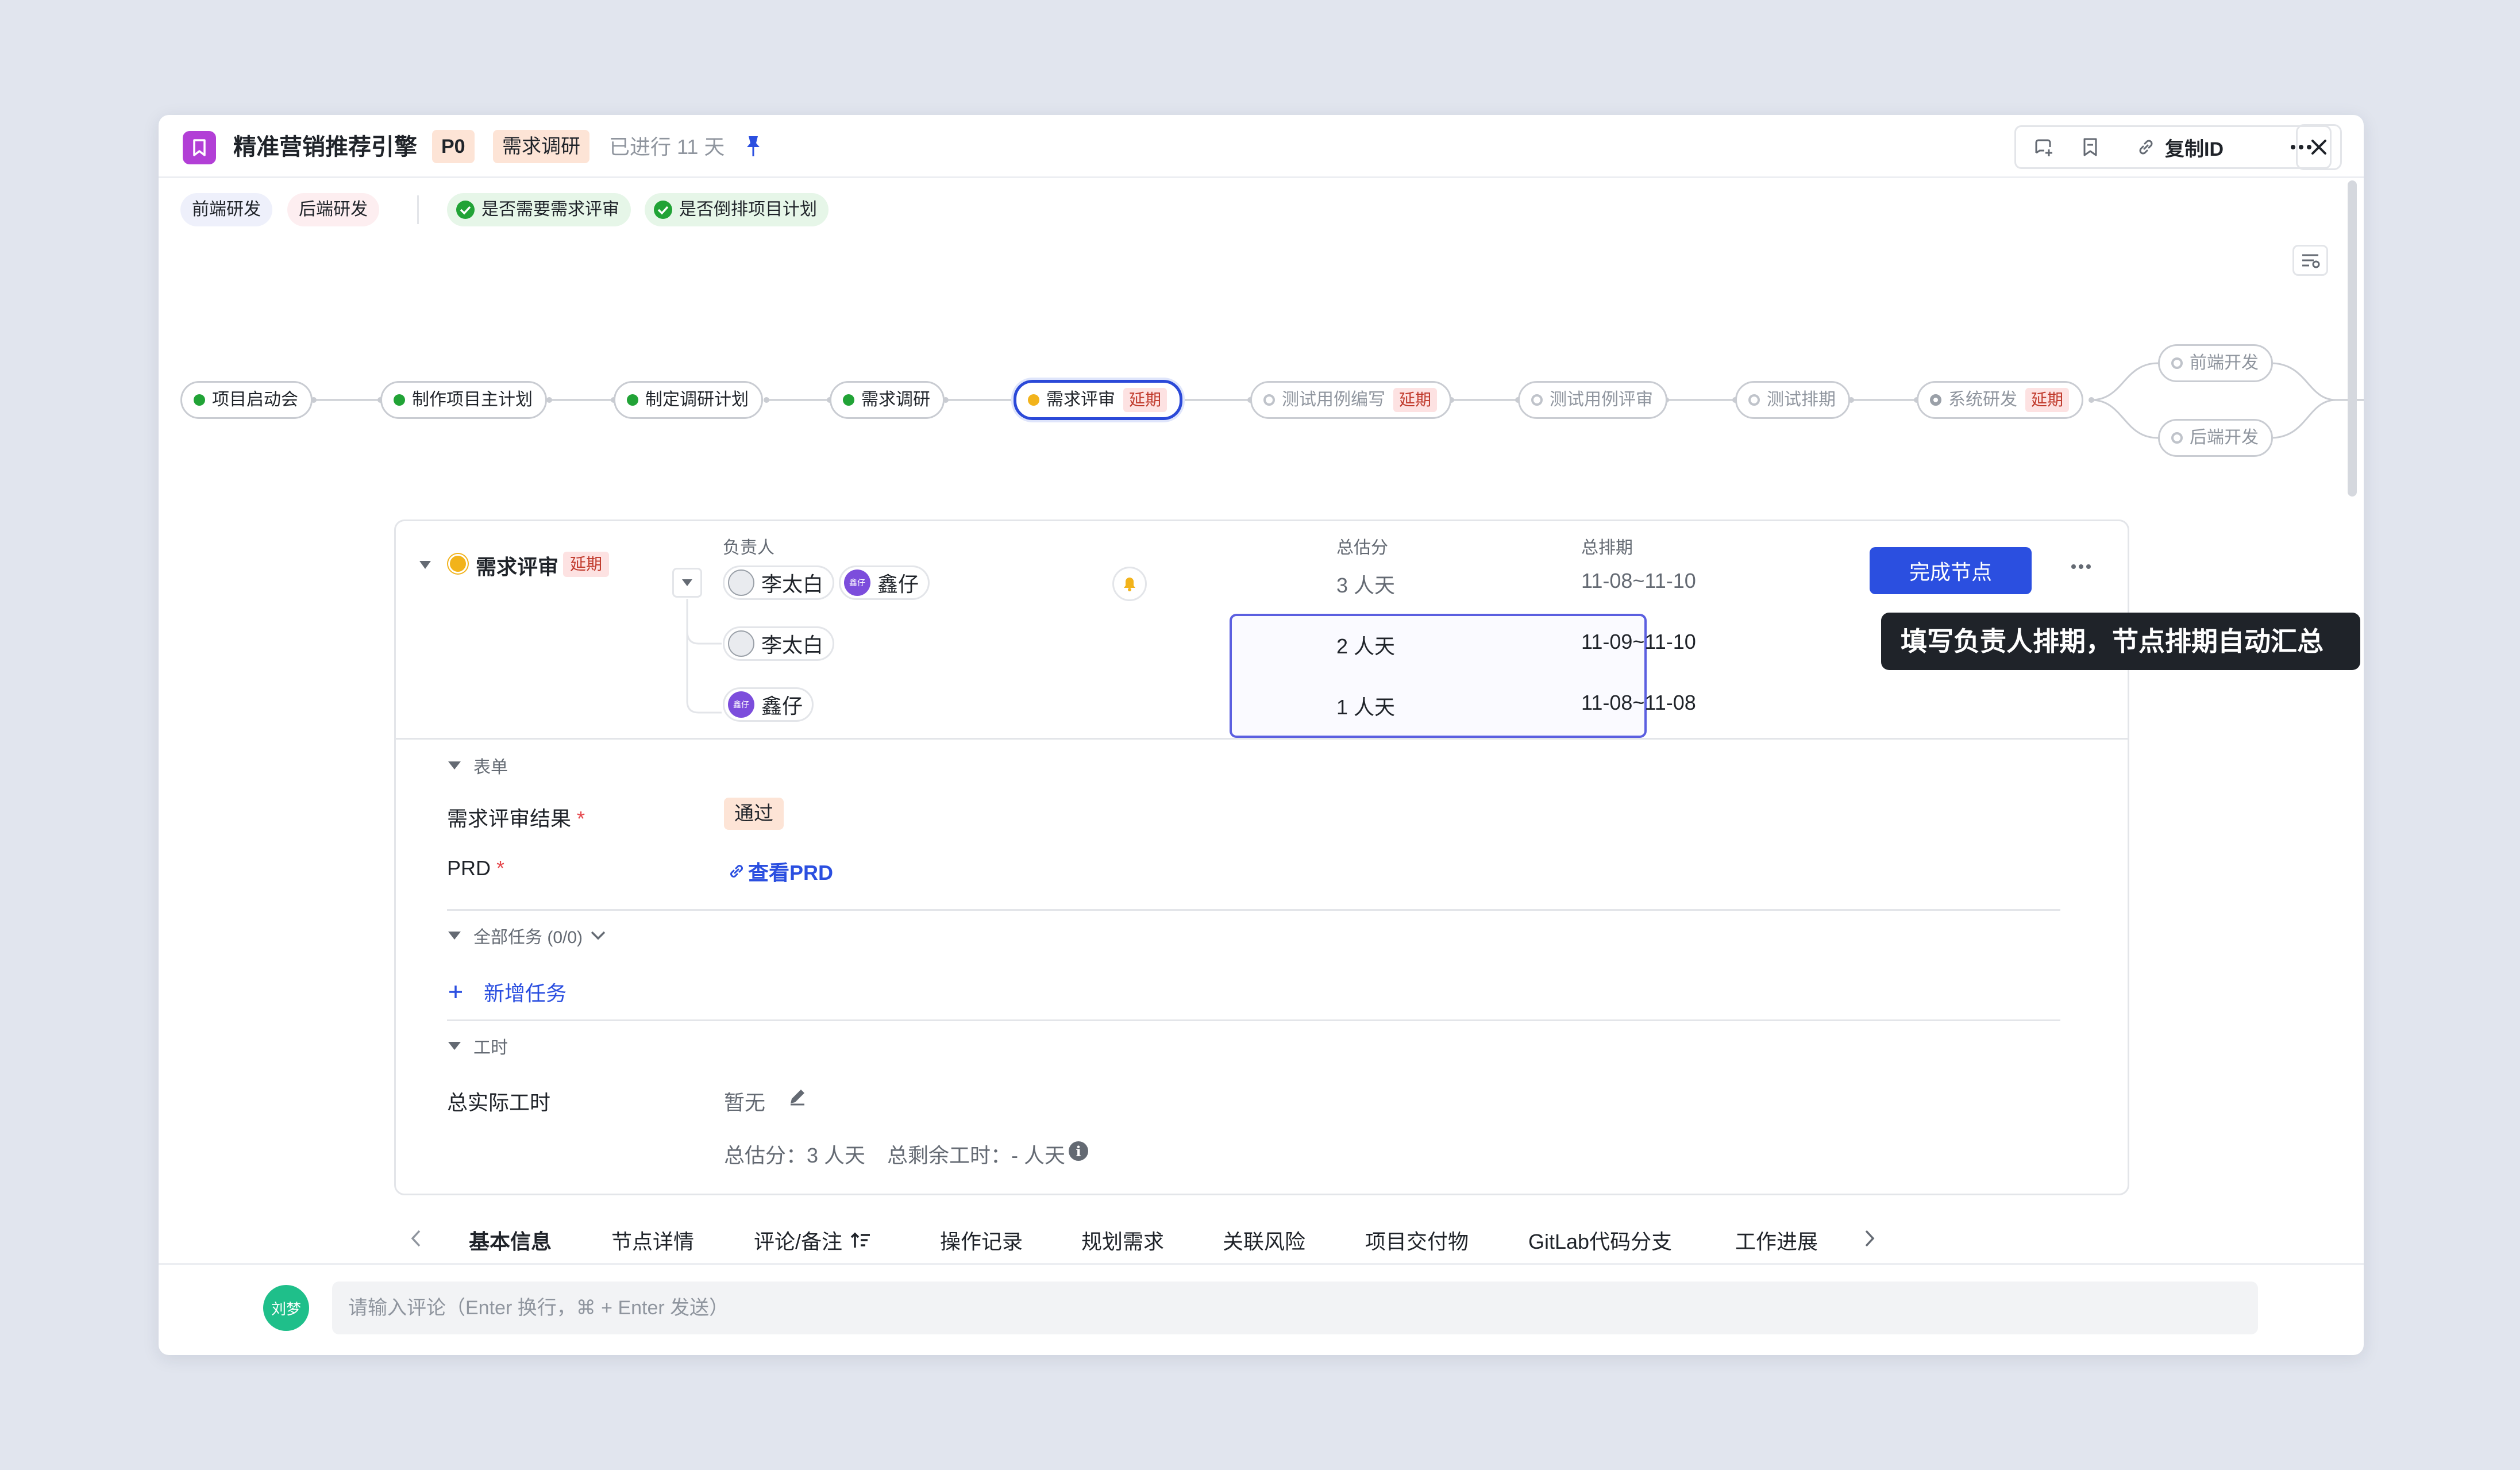 This screenshot has height=1470, width=2520. I want to click on chevron-down-icon, so click(598, 935).